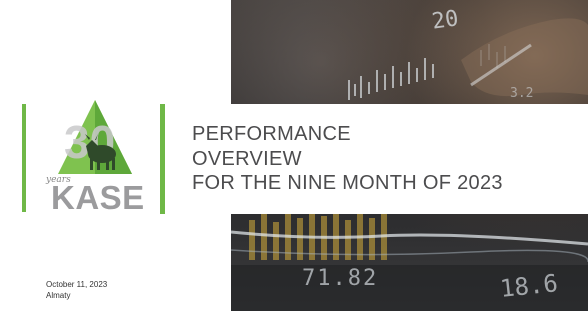 The height and width of the screenshot is (311, 588). I want to click on logo-accent-bar, so click(24, 158).